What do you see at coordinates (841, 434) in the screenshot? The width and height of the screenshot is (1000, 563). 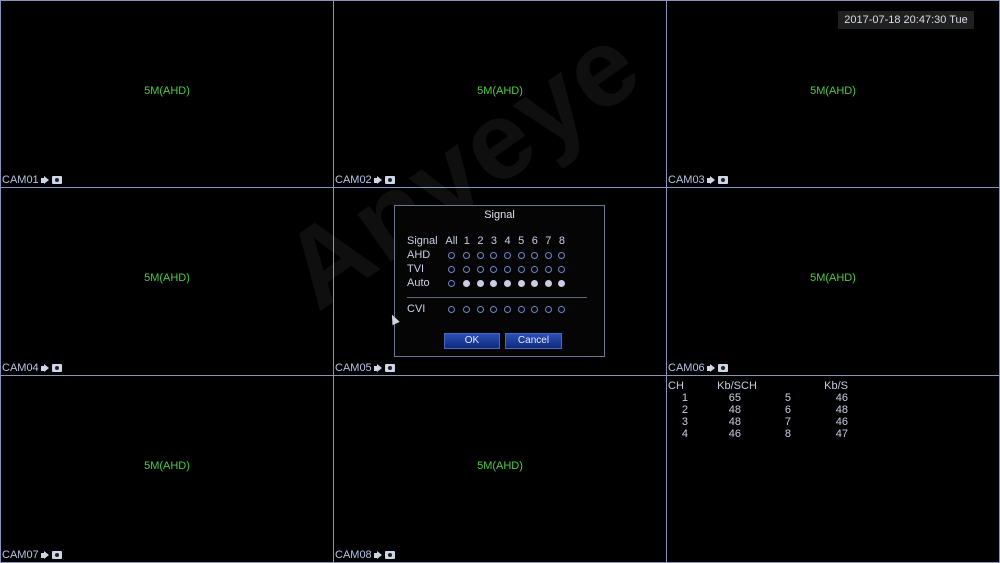 I see `stats-cell: 47` at bounding box center [841, 434].